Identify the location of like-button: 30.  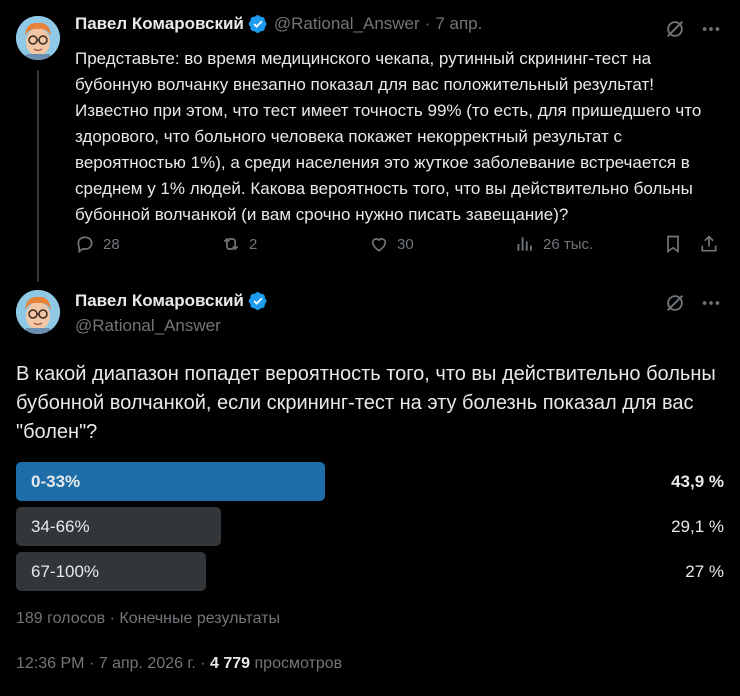
(391, 244).